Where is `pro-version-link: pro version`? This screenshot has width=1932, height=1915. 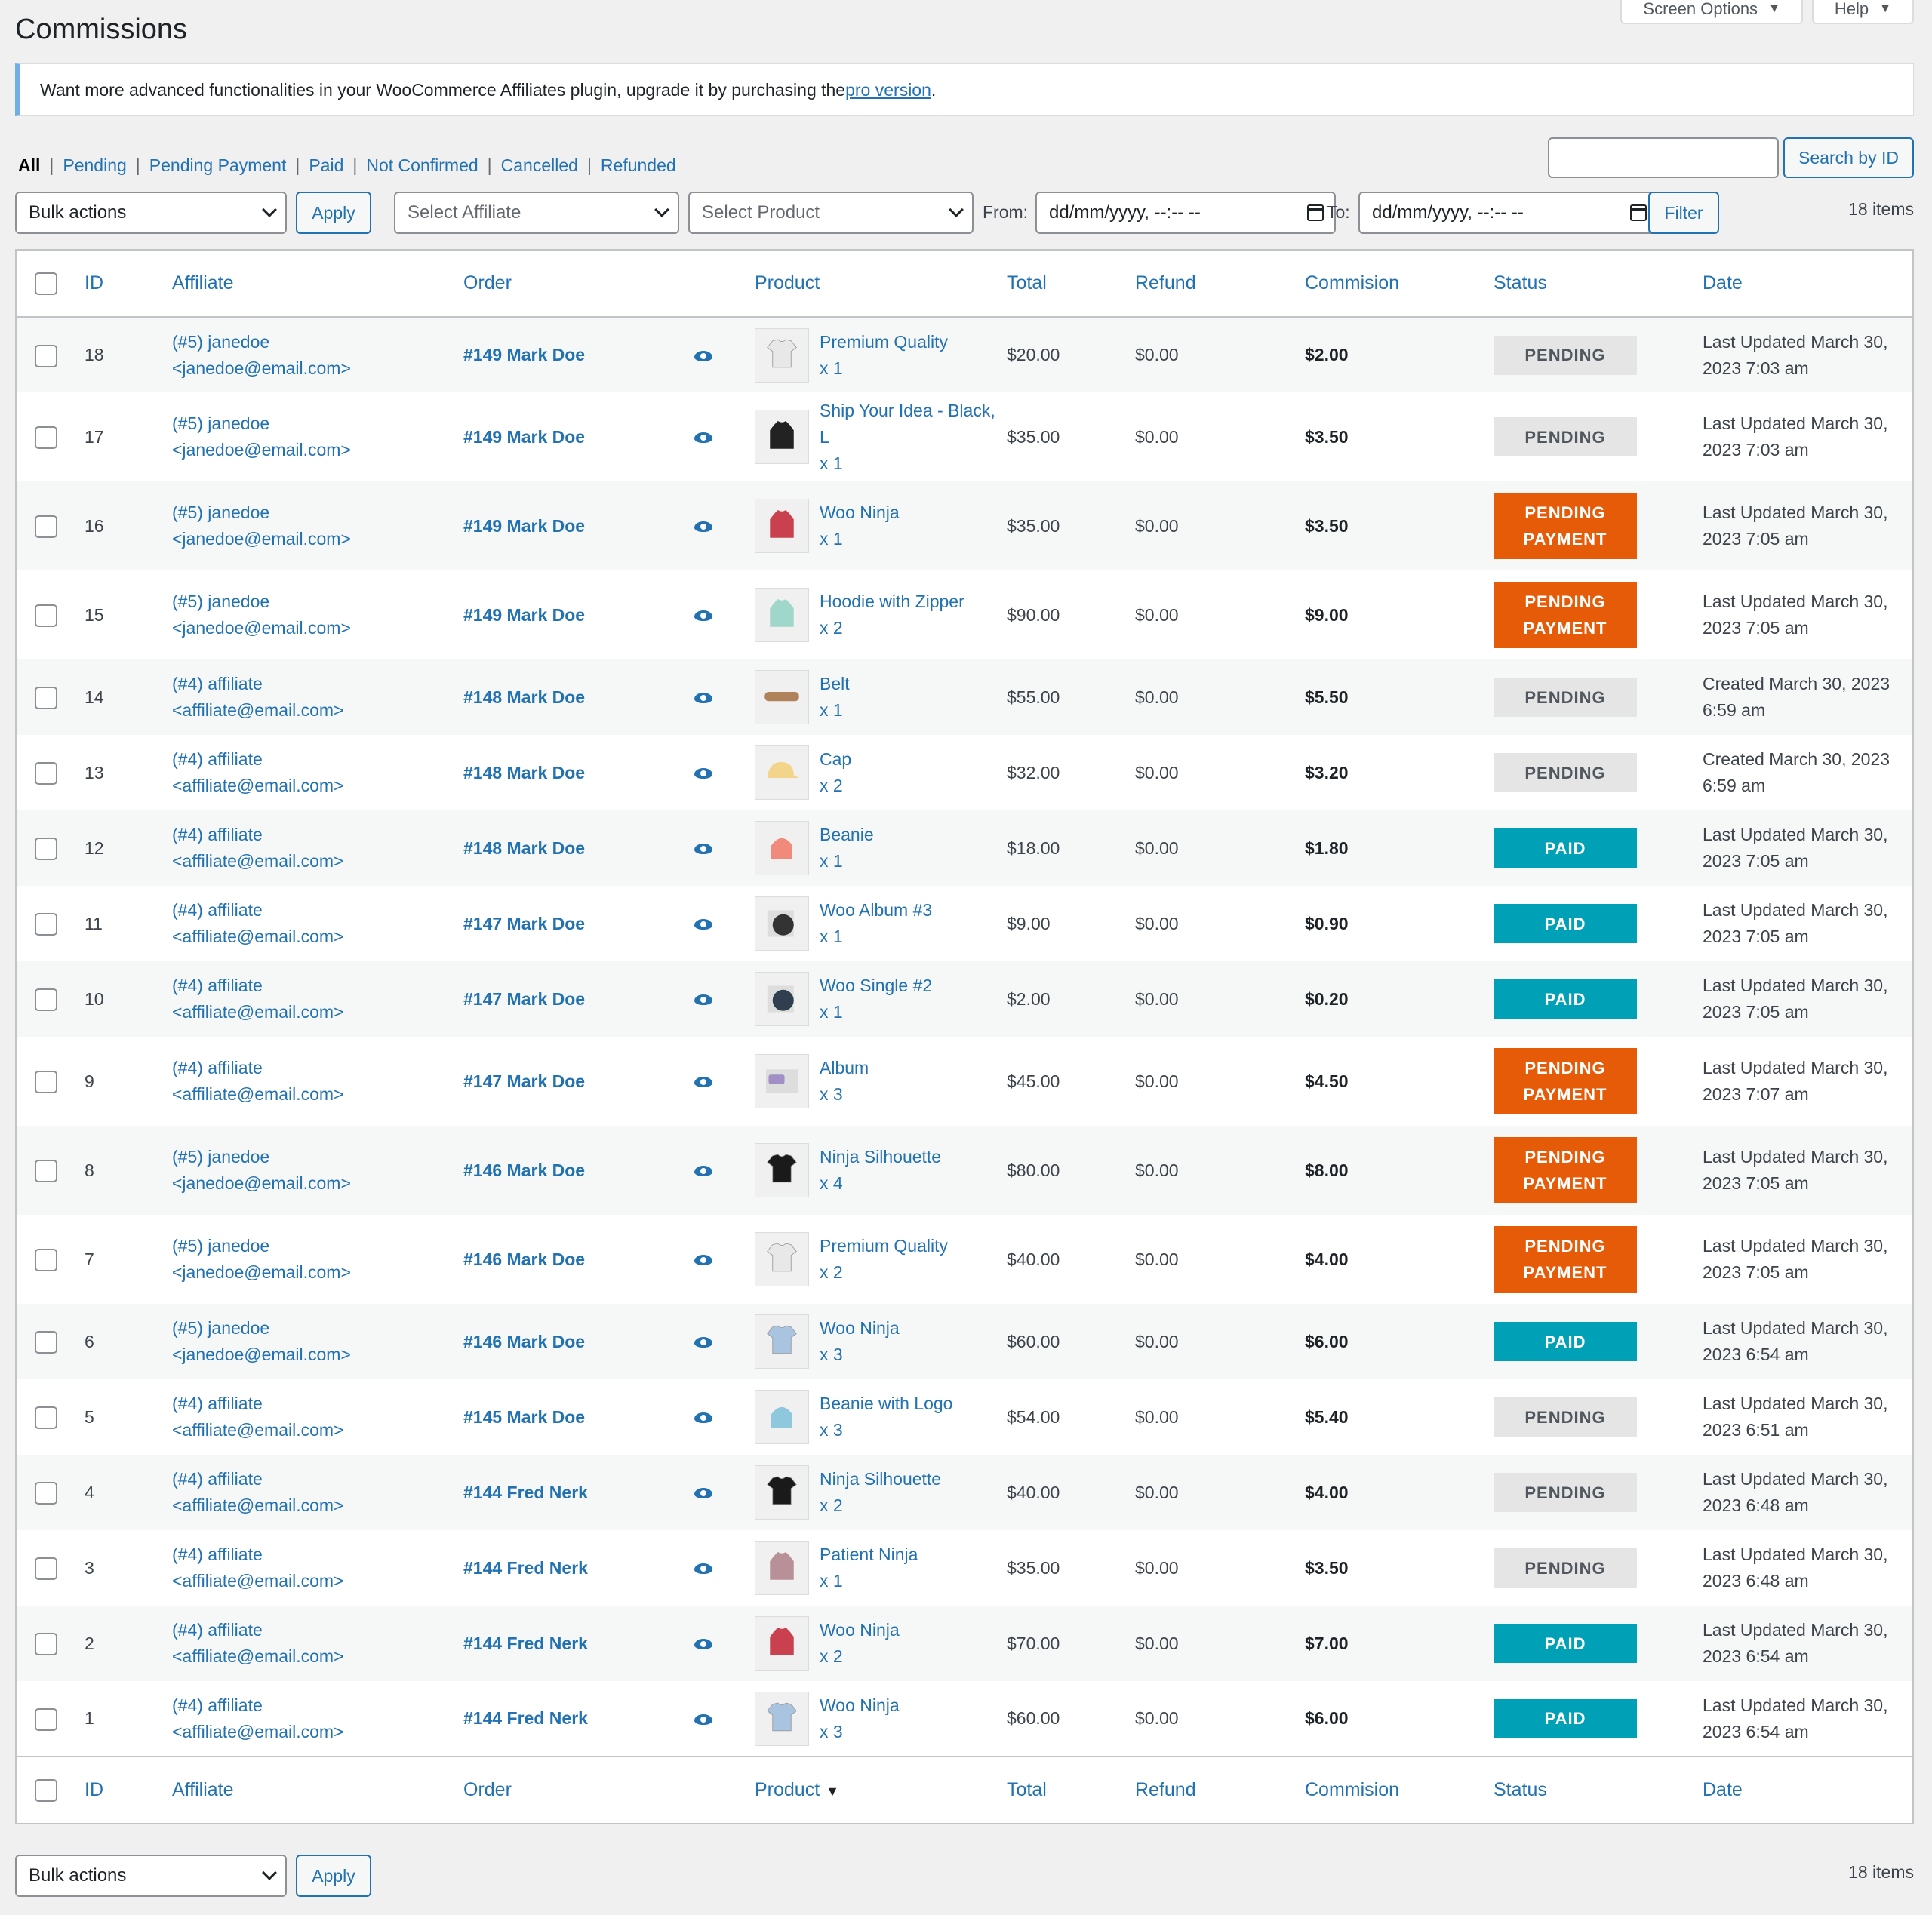
pro-version-link: pro version is located at coordinates (888, 90).